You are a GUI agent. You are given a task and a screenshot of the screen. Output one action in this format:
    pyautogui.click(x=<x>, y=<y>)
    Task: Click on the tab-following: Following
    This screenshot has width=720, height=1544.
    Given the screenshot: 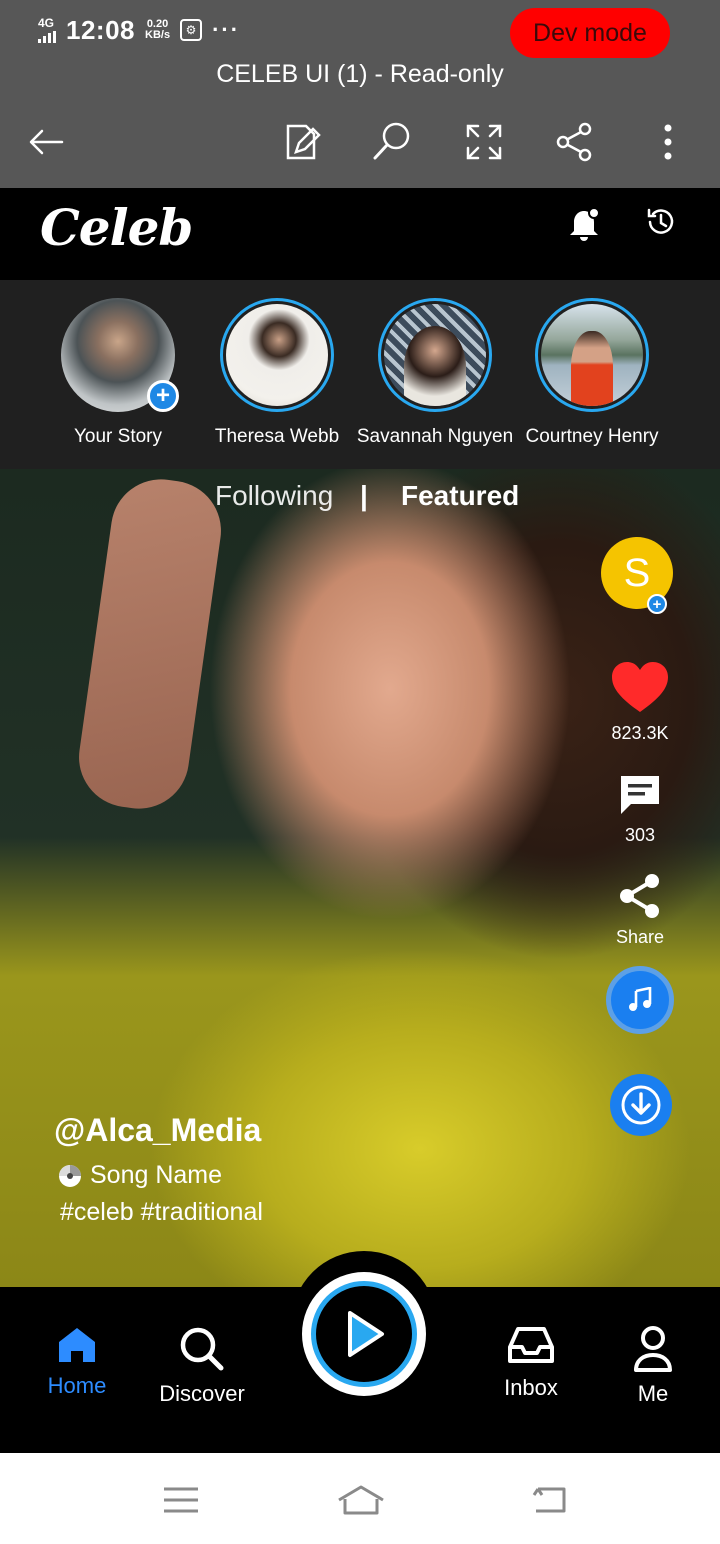 What is the action you would take?
    pyautogui.click(x=274, y=496)
    